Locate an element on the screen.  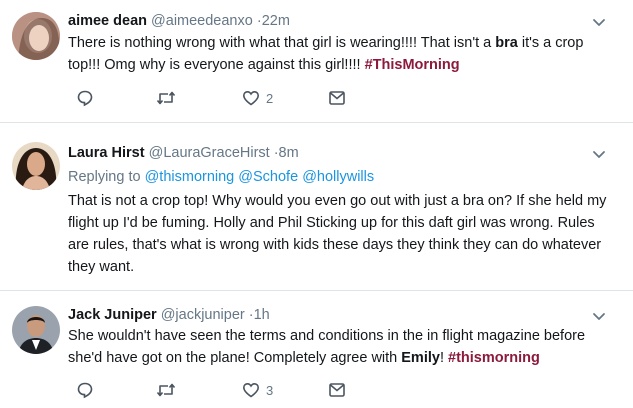
hashtag-link: #ThisMorning is located at coordinates (412, 65).